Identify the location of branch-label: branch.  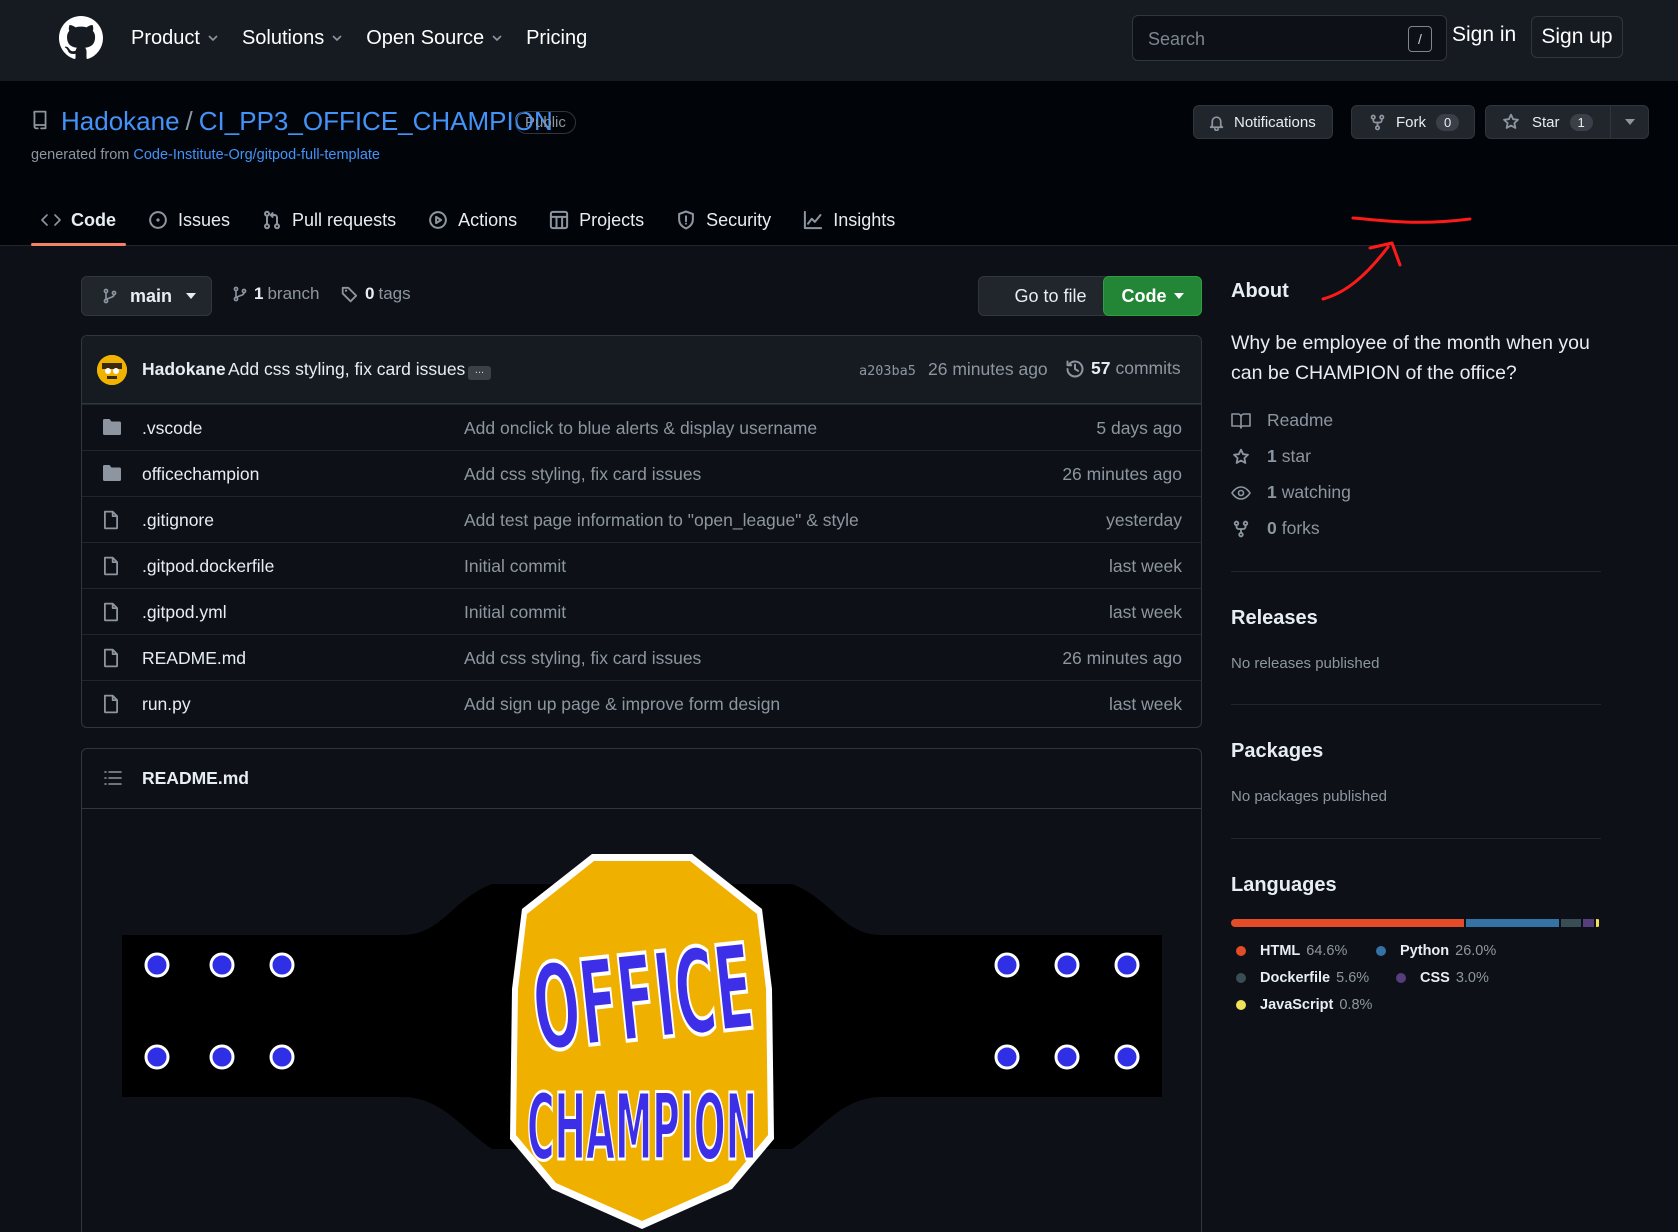
(293, 293).